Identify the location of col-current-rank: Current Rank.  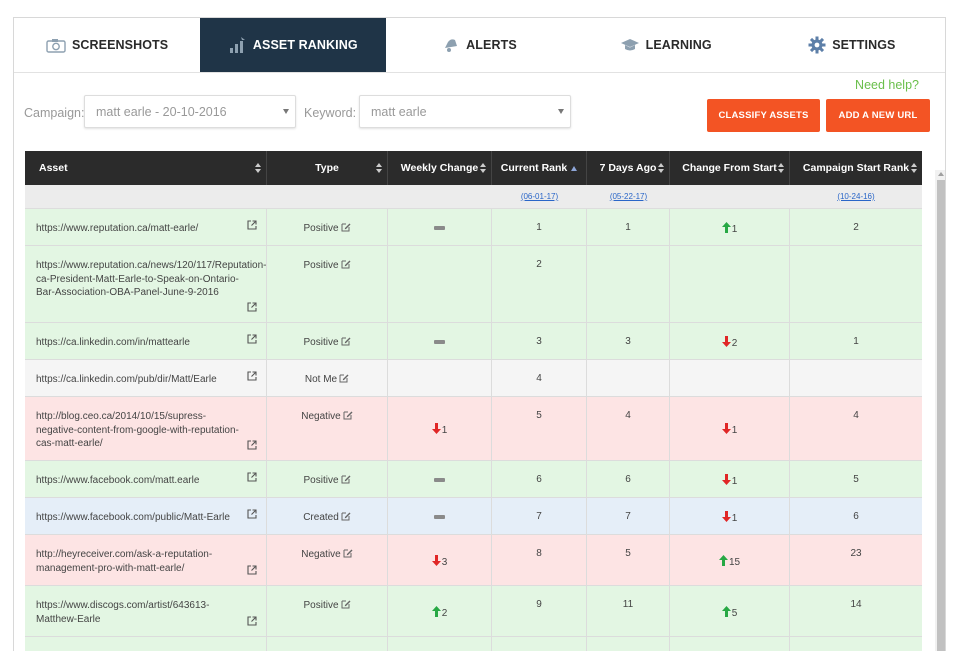
(539, 168).